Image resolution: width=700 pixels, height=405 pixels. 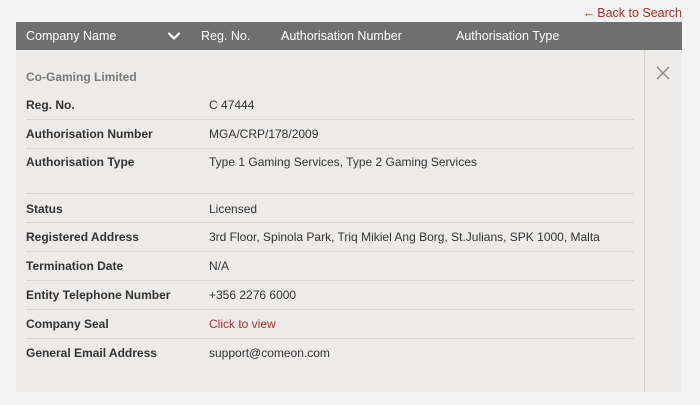 I want to click on detail-row-authorisation-number: Authorisation Number MGA/CRP/178/2009, so click(x=330, y=134).